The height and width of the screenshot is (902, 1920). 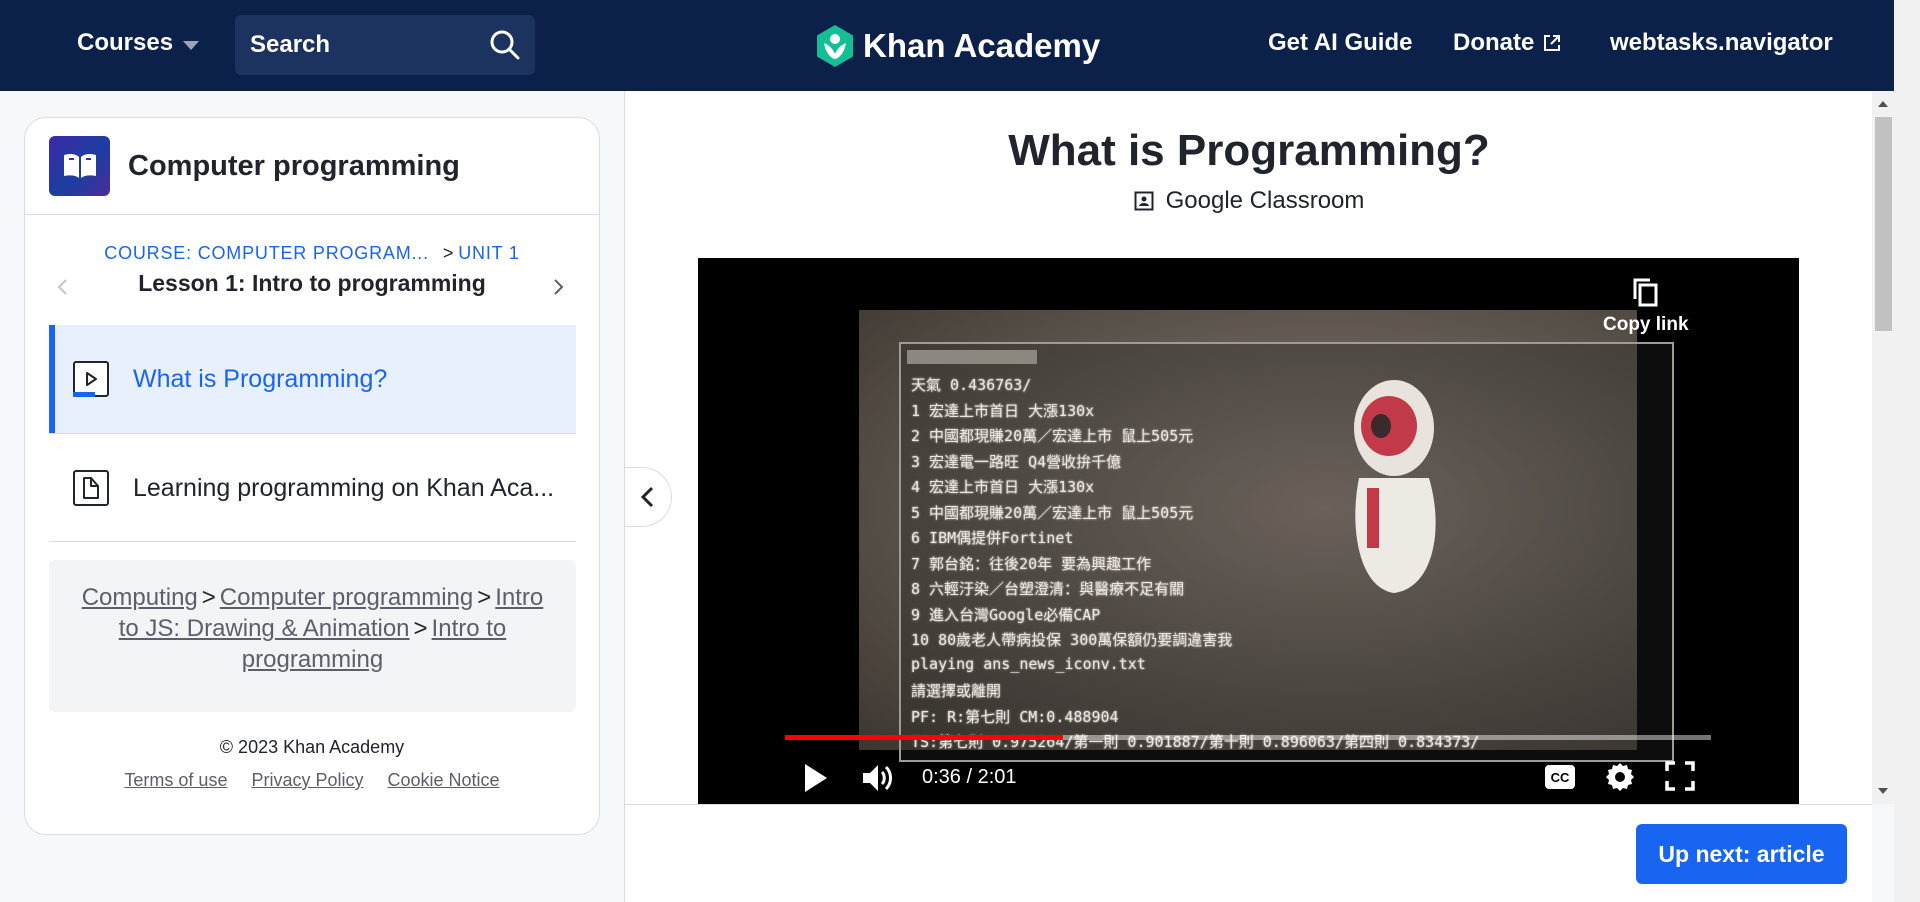 I want to click on search-placeholder: Search, so click(x=290, y=44).